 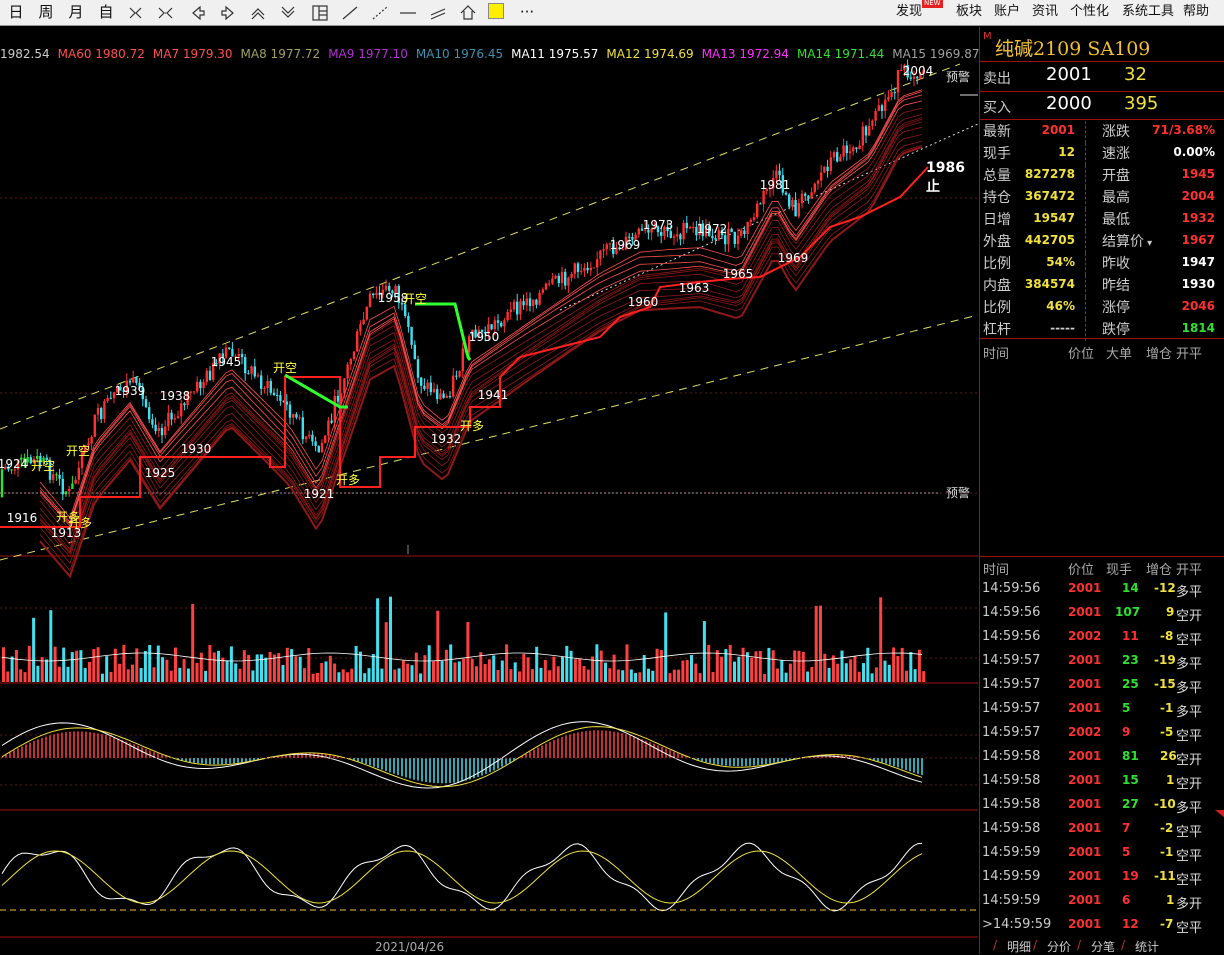 What do you see at coordinates (16, 12) in the screenshot?
I see `day-period-button: 日` at bounding box center [16, 12].